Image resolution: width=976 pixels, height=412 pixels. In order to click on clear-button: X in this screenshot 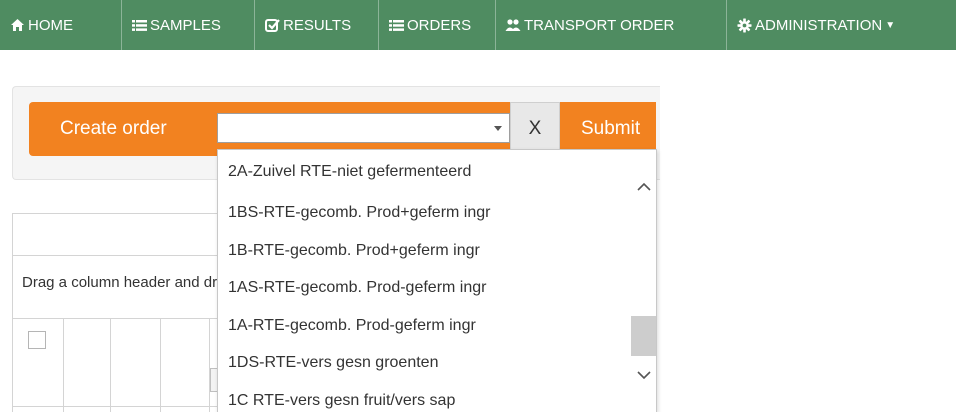, I will do `click(535, 129)`.